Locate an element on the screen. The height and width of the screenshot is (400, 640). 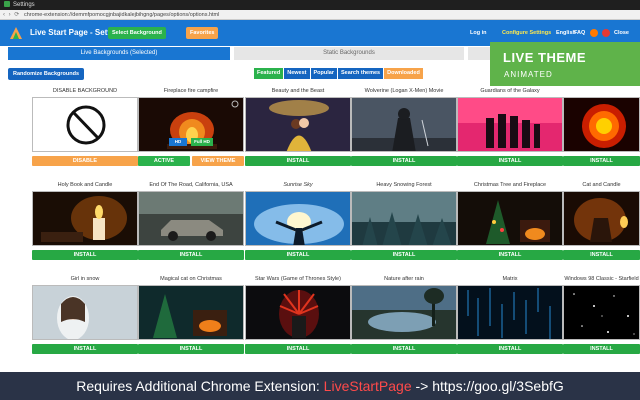
tab-extra is located at coordinates (480, 53).